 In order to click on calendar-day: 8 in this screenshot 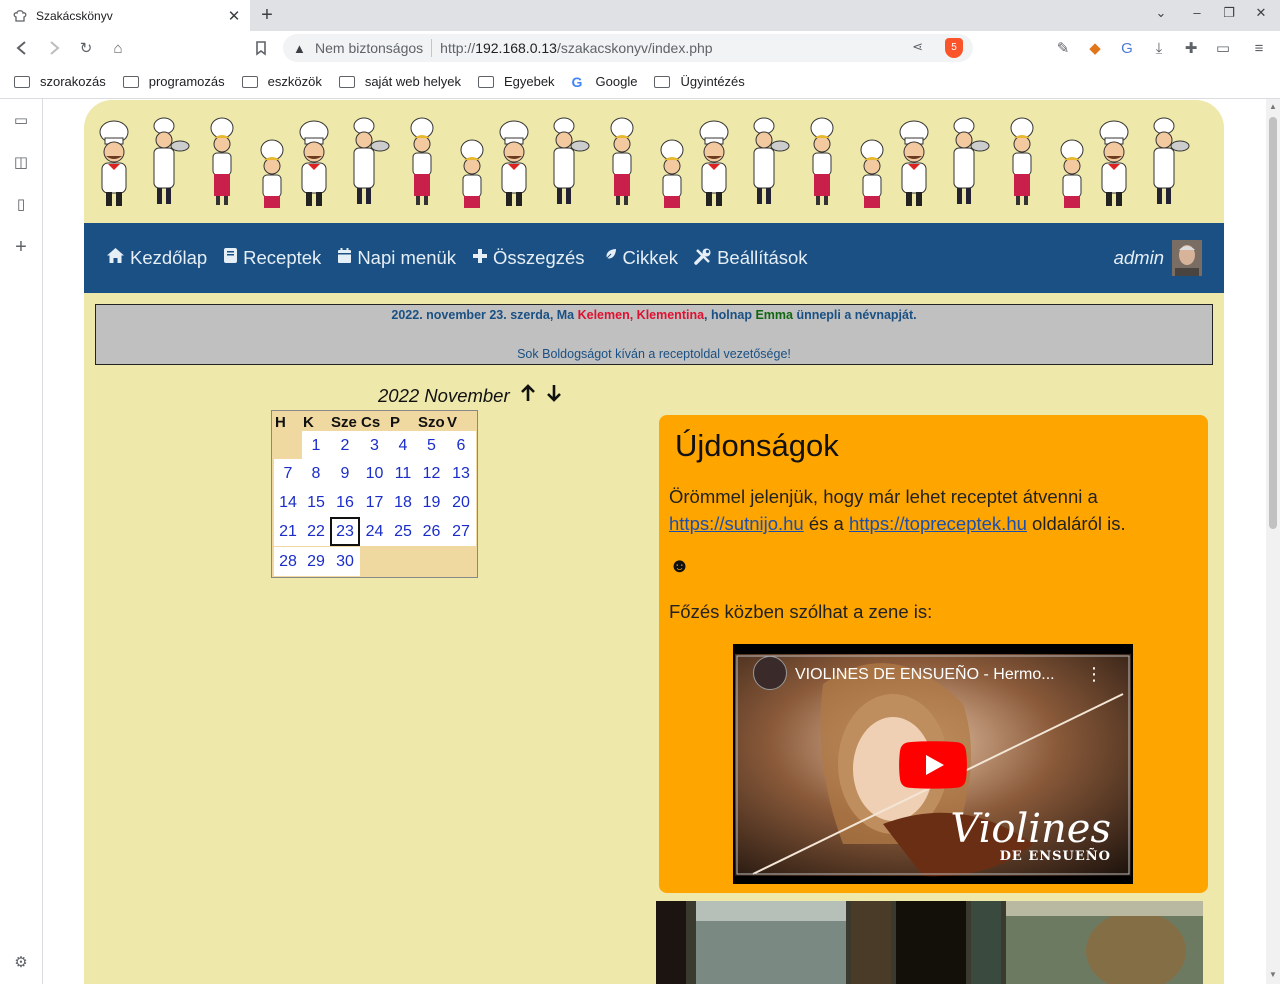, I will do `click(316, 473)`.